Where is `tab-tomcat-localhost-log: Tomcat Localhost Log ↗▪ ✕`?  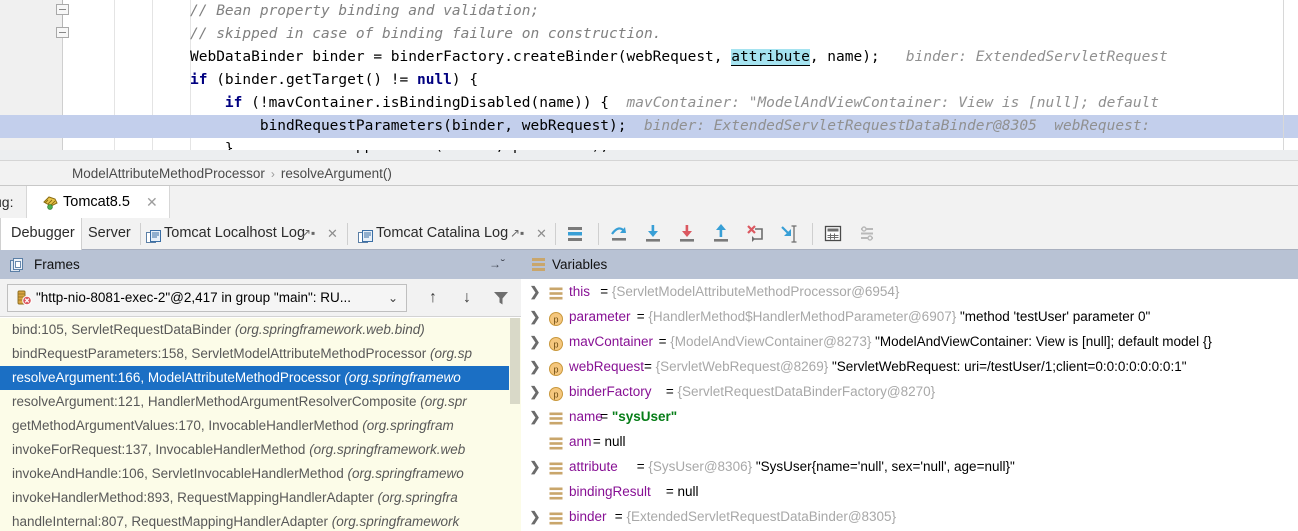 tab-tomcat-localhost-log: Tomcat Localhost Log ↗▪ ✕ is located at coordinates (242, 234).